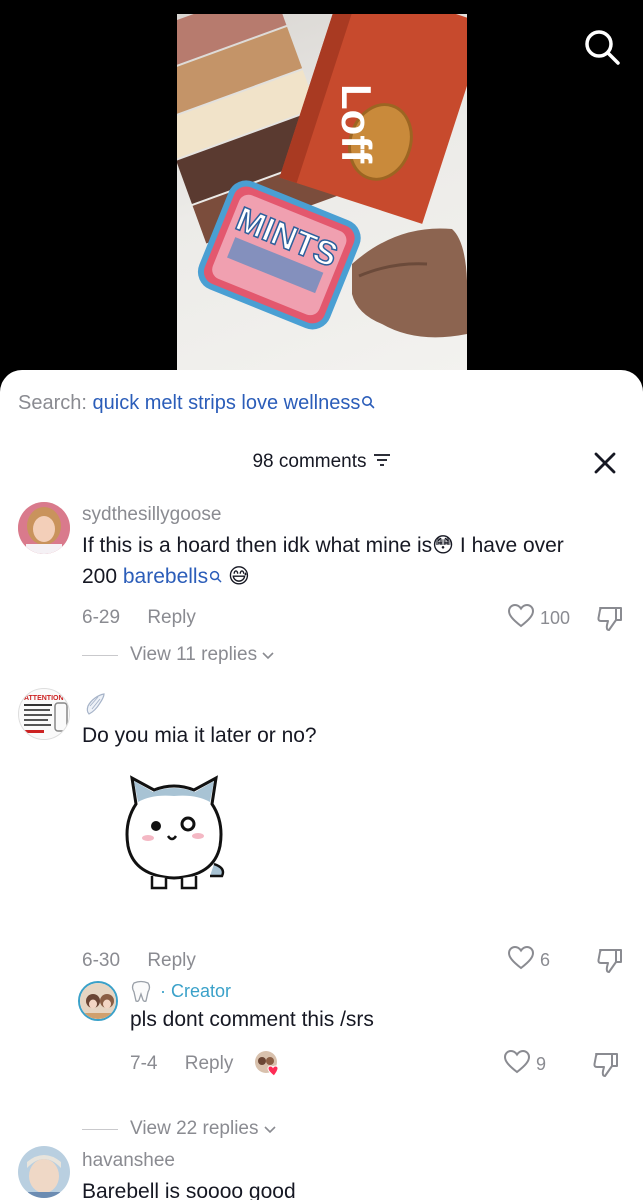 Image resolution: width=643 pixels, height=1200 pixels. I want to click on comment-text-part: 200, so click(102, 576).